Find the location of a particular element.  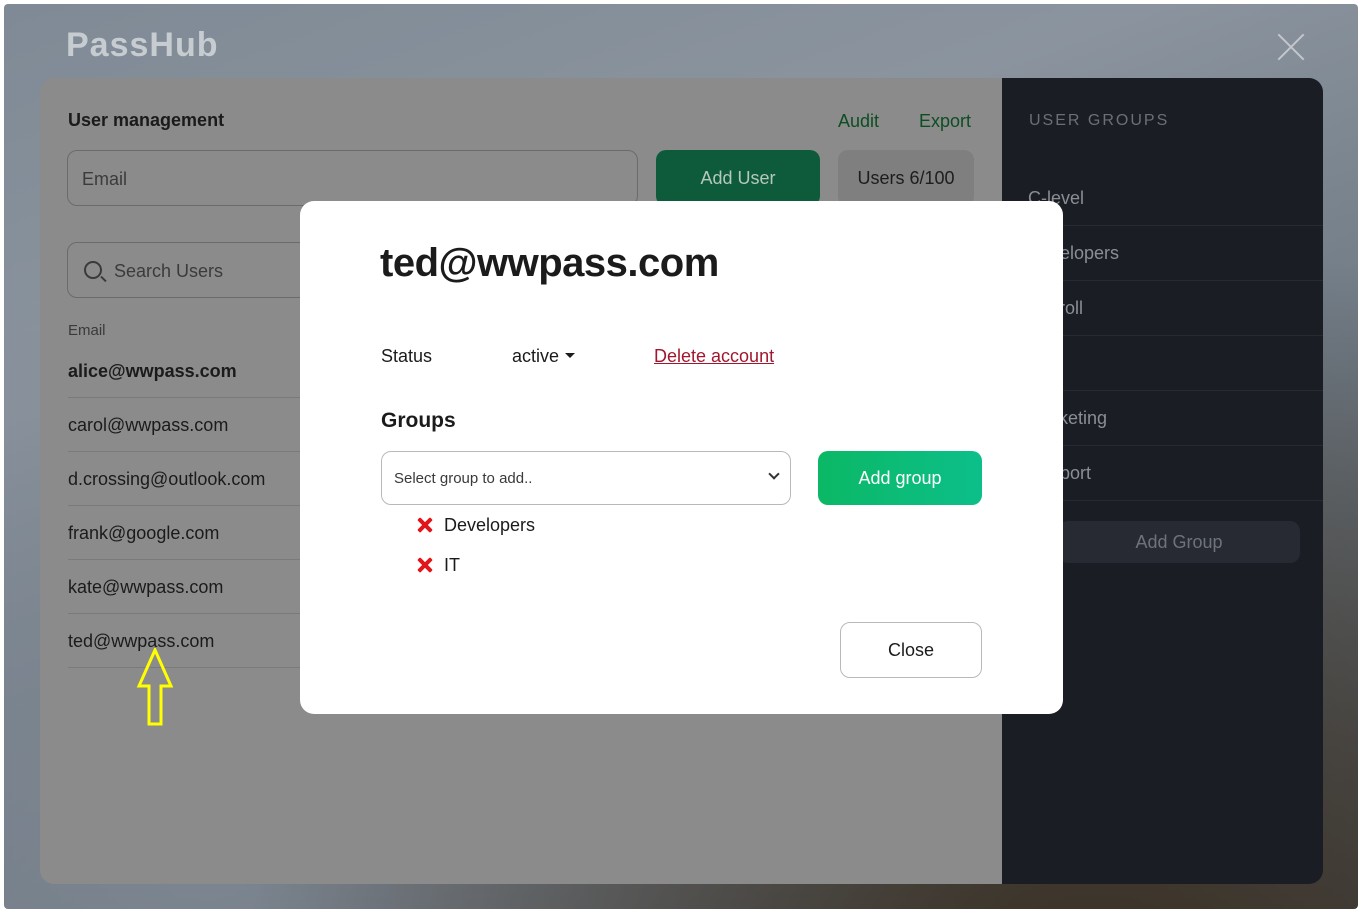

group-select-placeholder: Select group to add.. is located at coordinates (463, 478).